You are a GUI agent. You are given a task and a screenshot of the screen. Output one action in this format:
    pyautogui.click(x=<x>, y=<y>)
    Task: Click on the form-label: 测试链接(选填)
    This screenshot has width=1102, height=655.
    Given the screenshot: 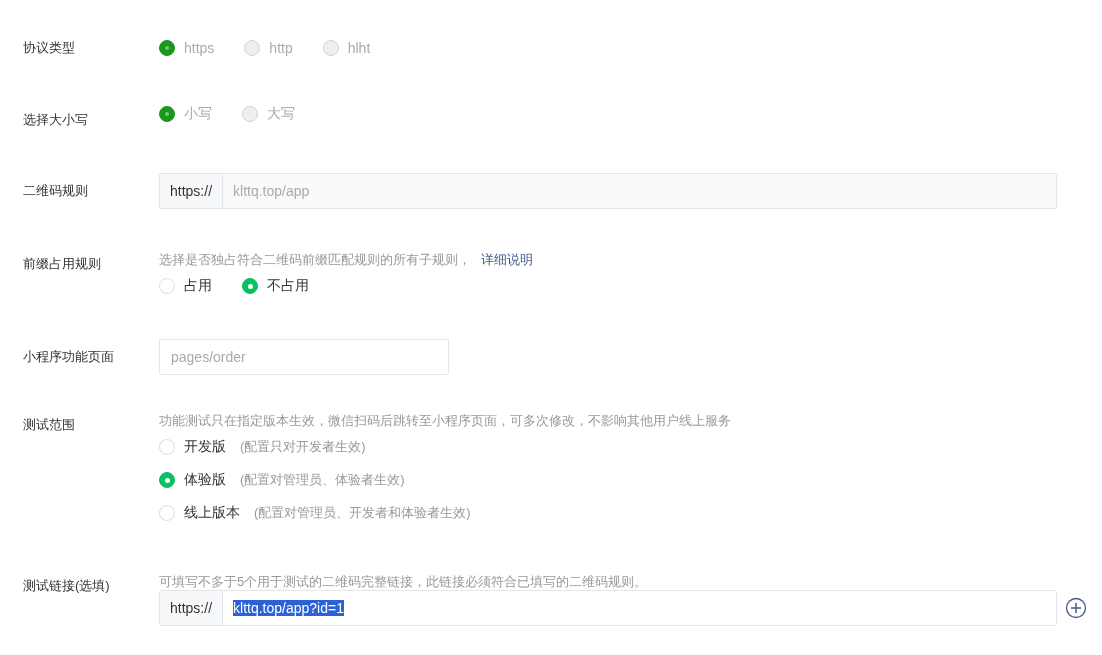 What is the action you would take?
    pyautogui.click(x=66, y=586)
    